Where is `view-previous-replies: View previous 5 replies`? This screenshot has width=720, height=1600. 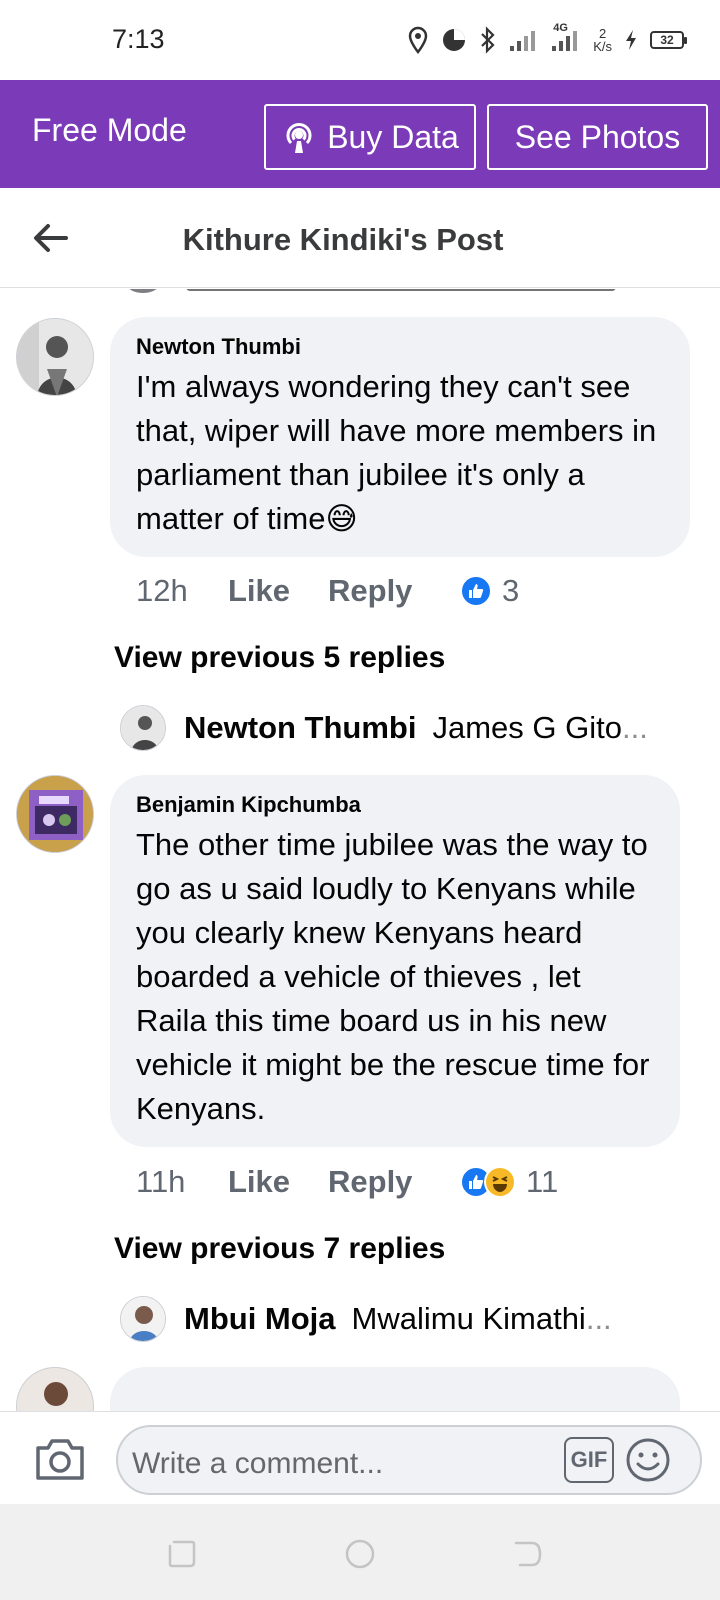 view-previous-replies: View previous 5 replies is located at coordinates (279, 658).